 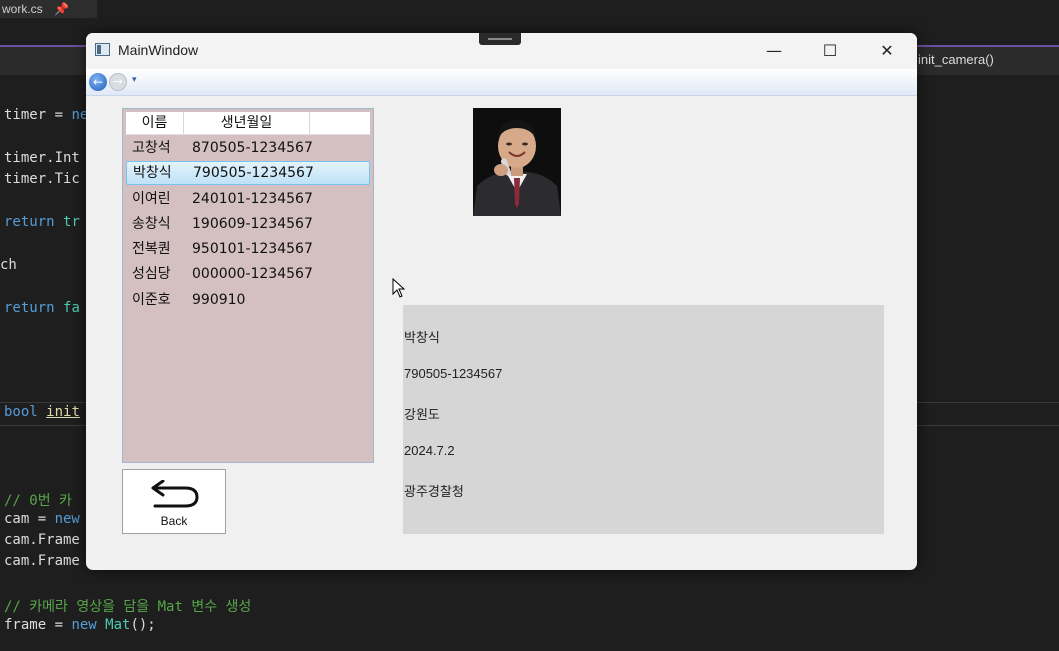 I want to click on minimize-button: —, so click(x=774, y=51).